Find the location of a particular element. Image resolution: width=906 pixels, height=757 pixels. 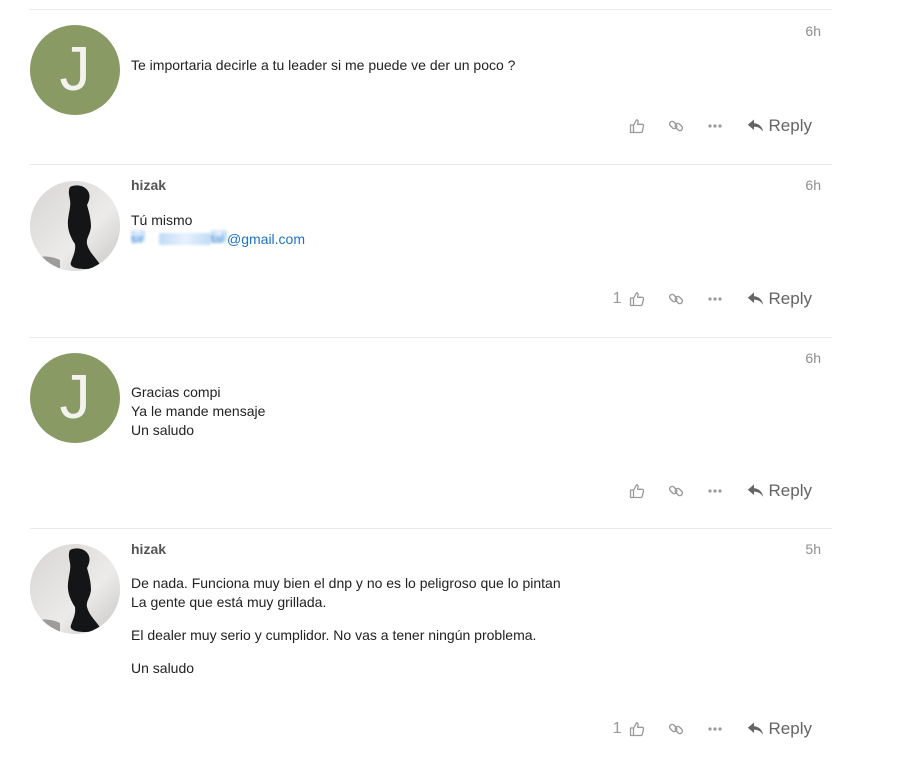

post-text-line: Ya le mande mensaje is located at coordinates (198, 411).